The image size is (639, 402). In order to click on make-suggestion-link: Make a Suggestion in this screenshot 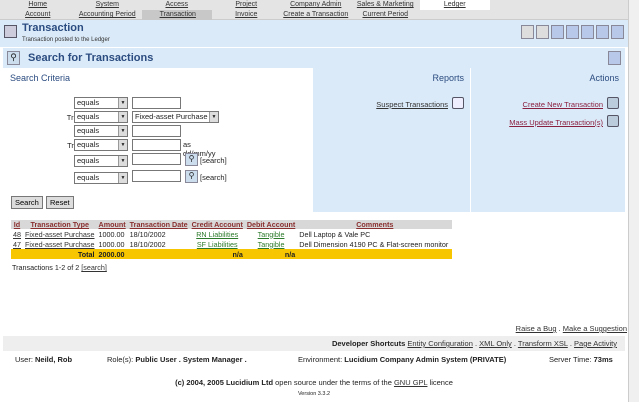, I will do `click(595, 328)`.